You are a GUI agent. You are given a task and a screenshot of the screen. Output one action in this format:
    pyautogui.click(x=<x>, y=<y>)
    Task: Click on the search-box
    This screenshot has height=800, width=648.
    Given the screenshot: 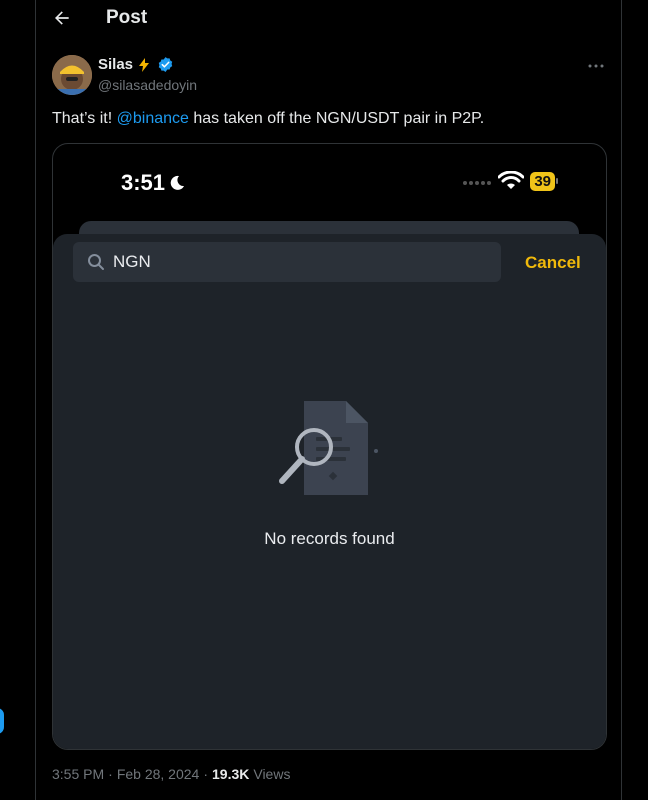 What is the action you would take?
    pyautogui.click(x=287, y=262)
    